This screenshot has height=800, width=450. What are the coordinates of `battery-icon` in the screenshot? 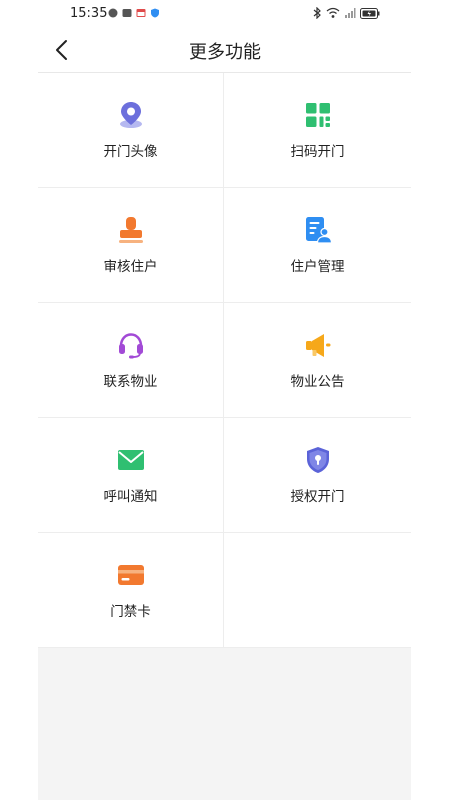 It's located at (370, 13).